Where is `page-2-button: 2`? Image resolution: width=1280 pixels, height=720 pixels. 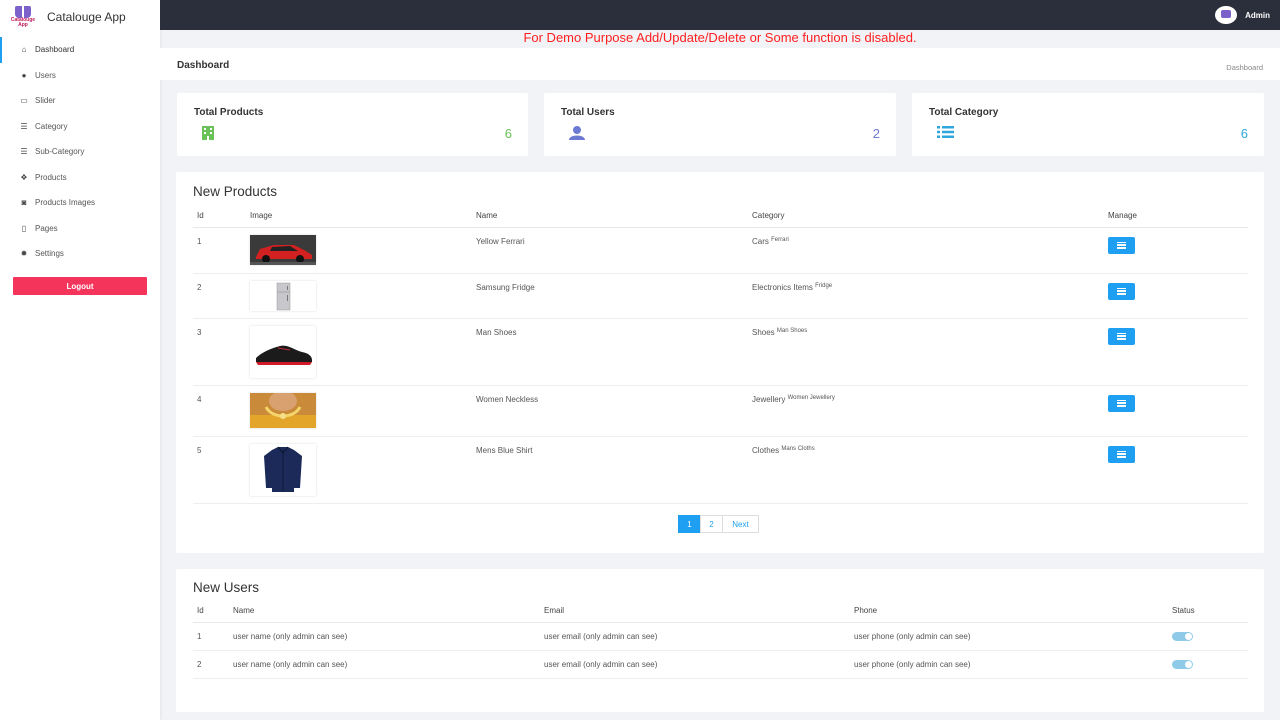
page-2-button: 2 is located at coordinates (711, 524).